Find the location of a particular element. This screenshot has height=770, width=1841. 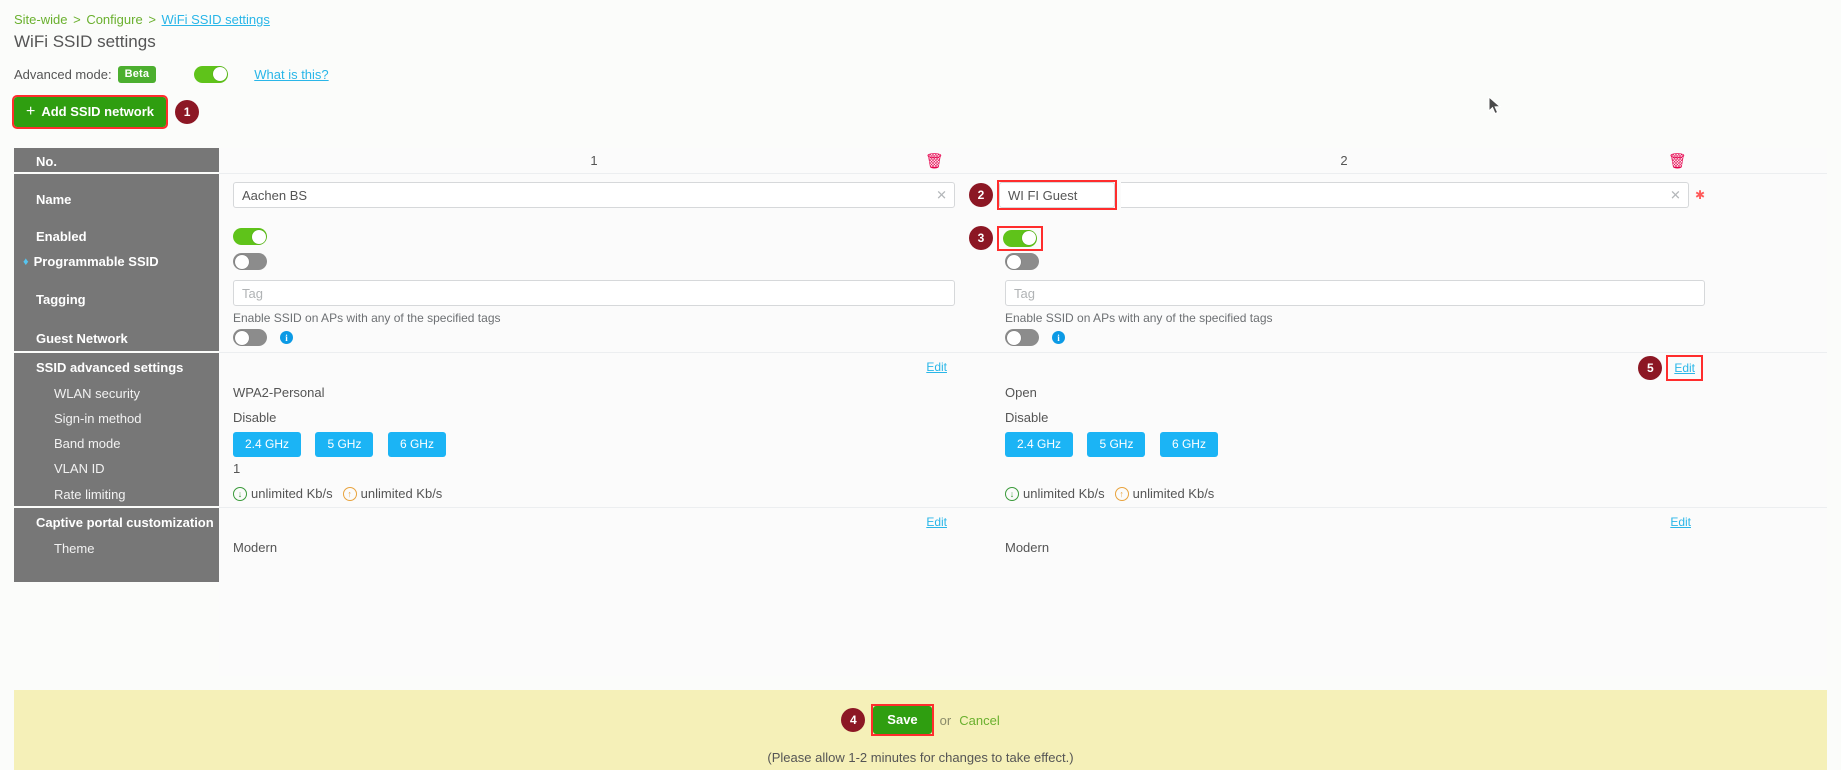

sidebar-block-no: No. is located at coordinates (116, 161).